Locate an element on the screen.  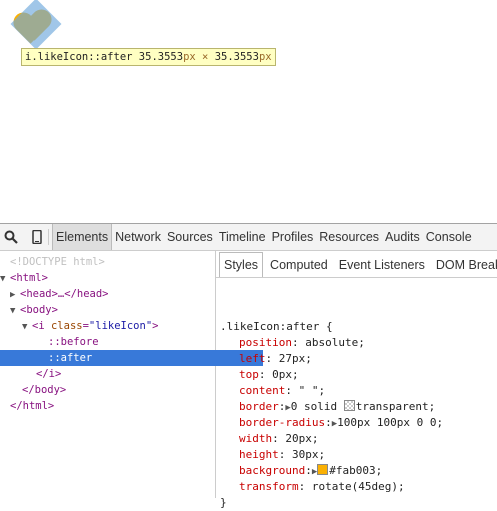
tree-line-i-element: ▼ <i class="likeIcon"> is located at coordinates (118, 326).